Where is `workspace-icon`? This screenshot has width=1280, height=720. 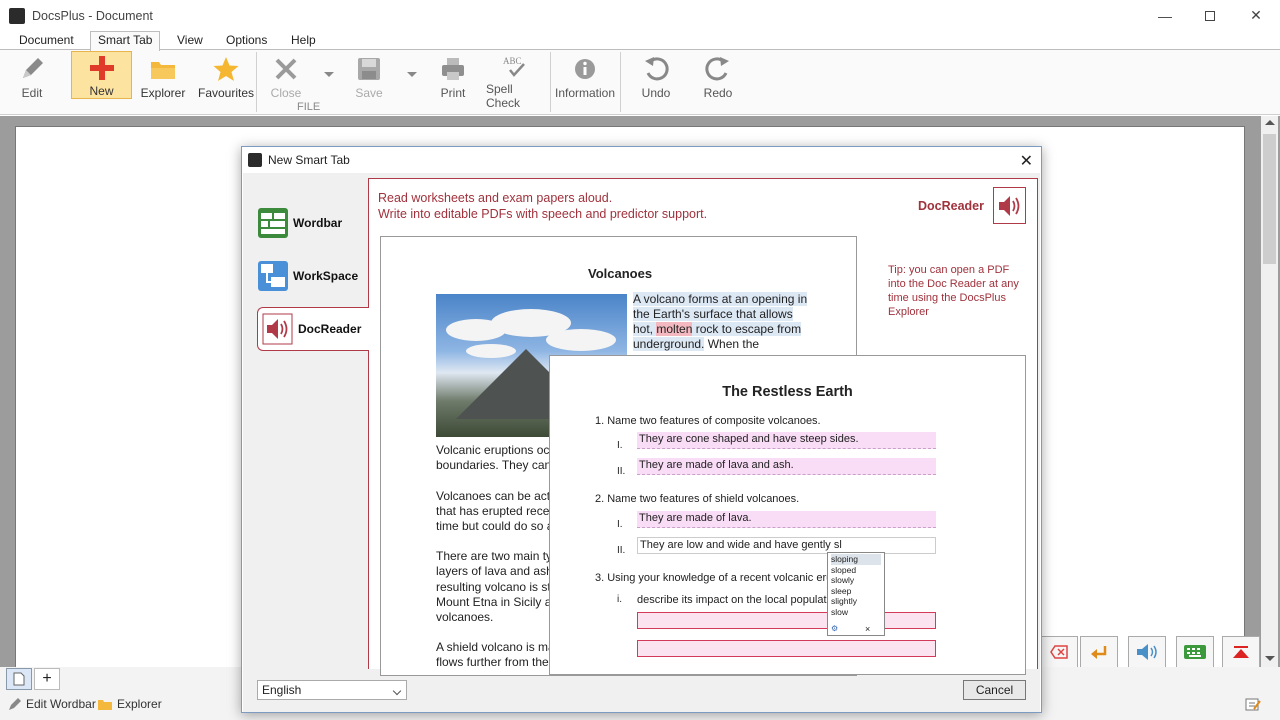 workspace-icon is located at coordinates (273, 276).